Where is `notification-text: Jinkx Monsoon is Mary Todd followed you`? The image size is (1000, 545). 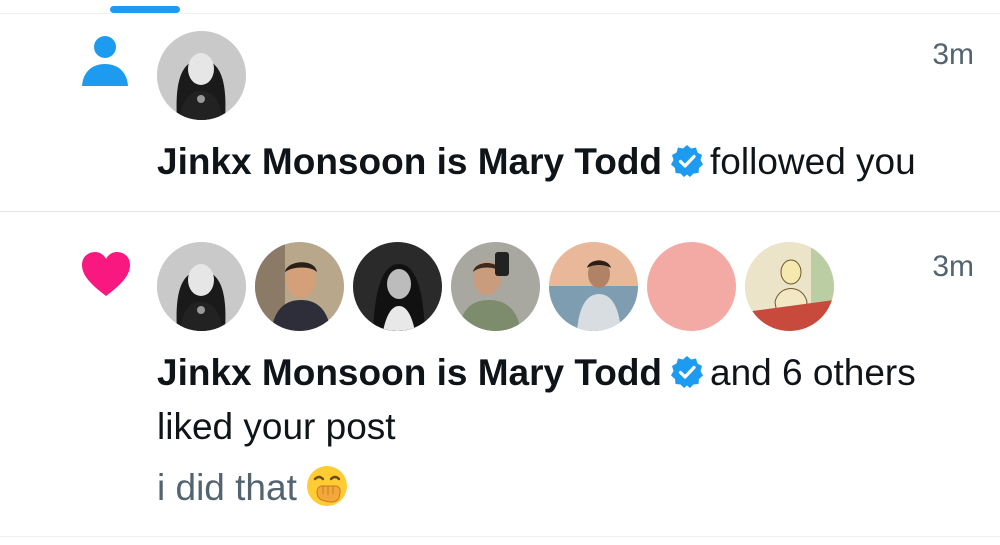 notification-text: Jinkx Monsoon is Mary Todd followed you is located at coordinates (563, 164).